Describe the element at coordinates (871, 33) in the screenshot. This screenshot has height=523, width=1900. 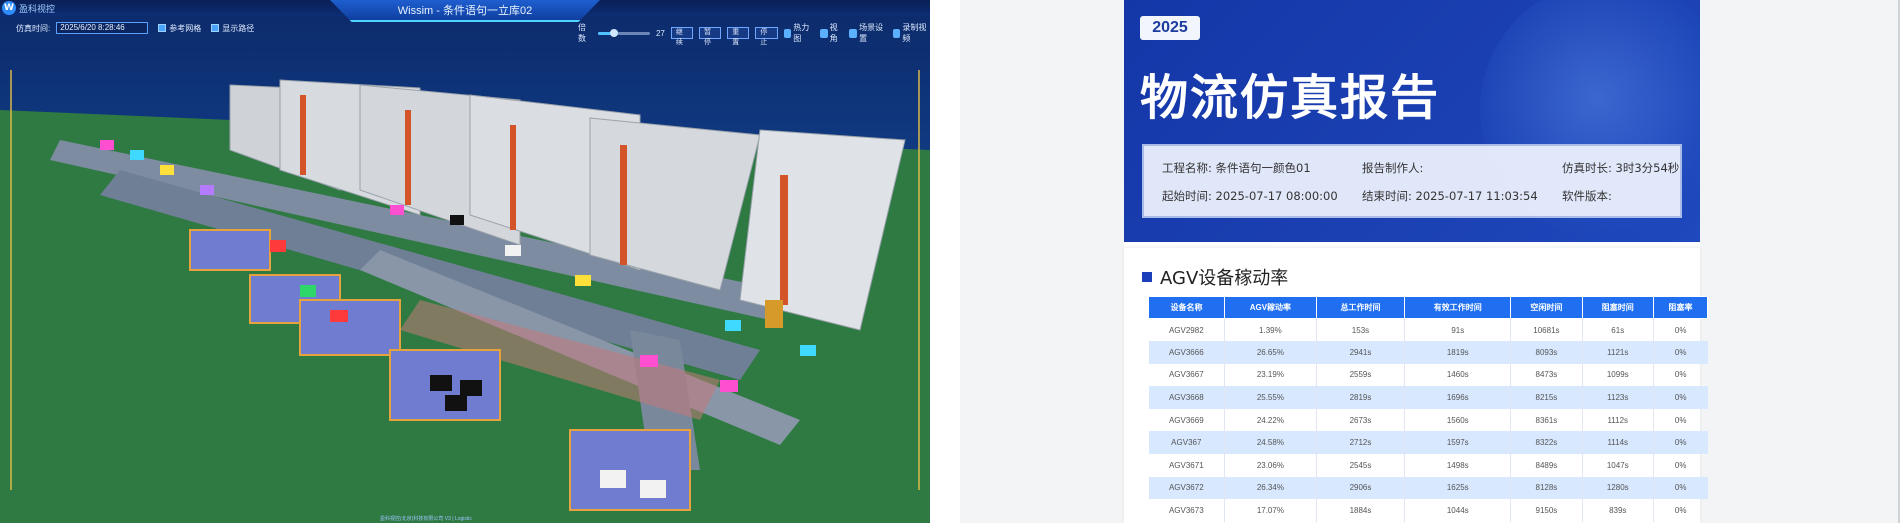
I see `tool-label: 场景设置` at that location.